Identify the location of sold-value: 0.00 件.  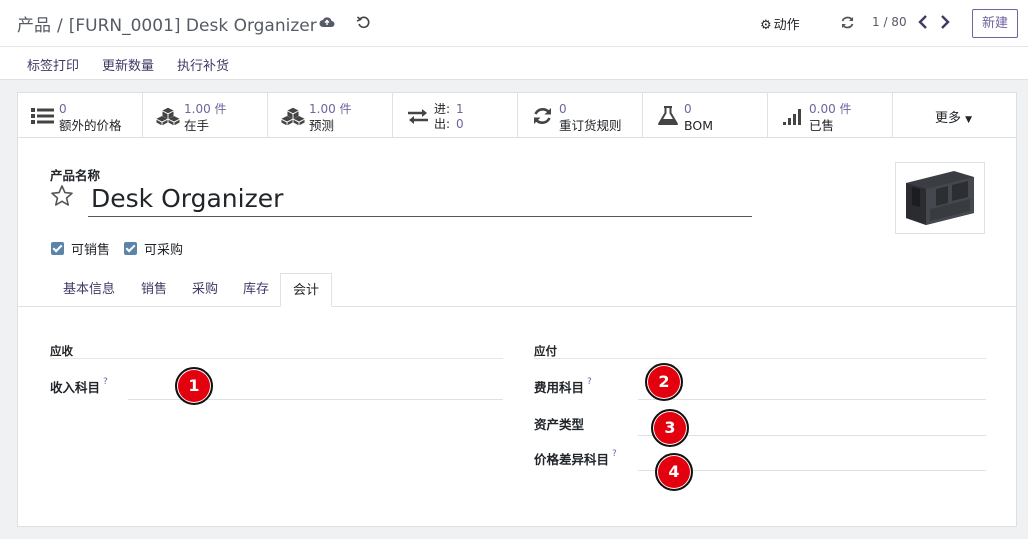
(830, 109).